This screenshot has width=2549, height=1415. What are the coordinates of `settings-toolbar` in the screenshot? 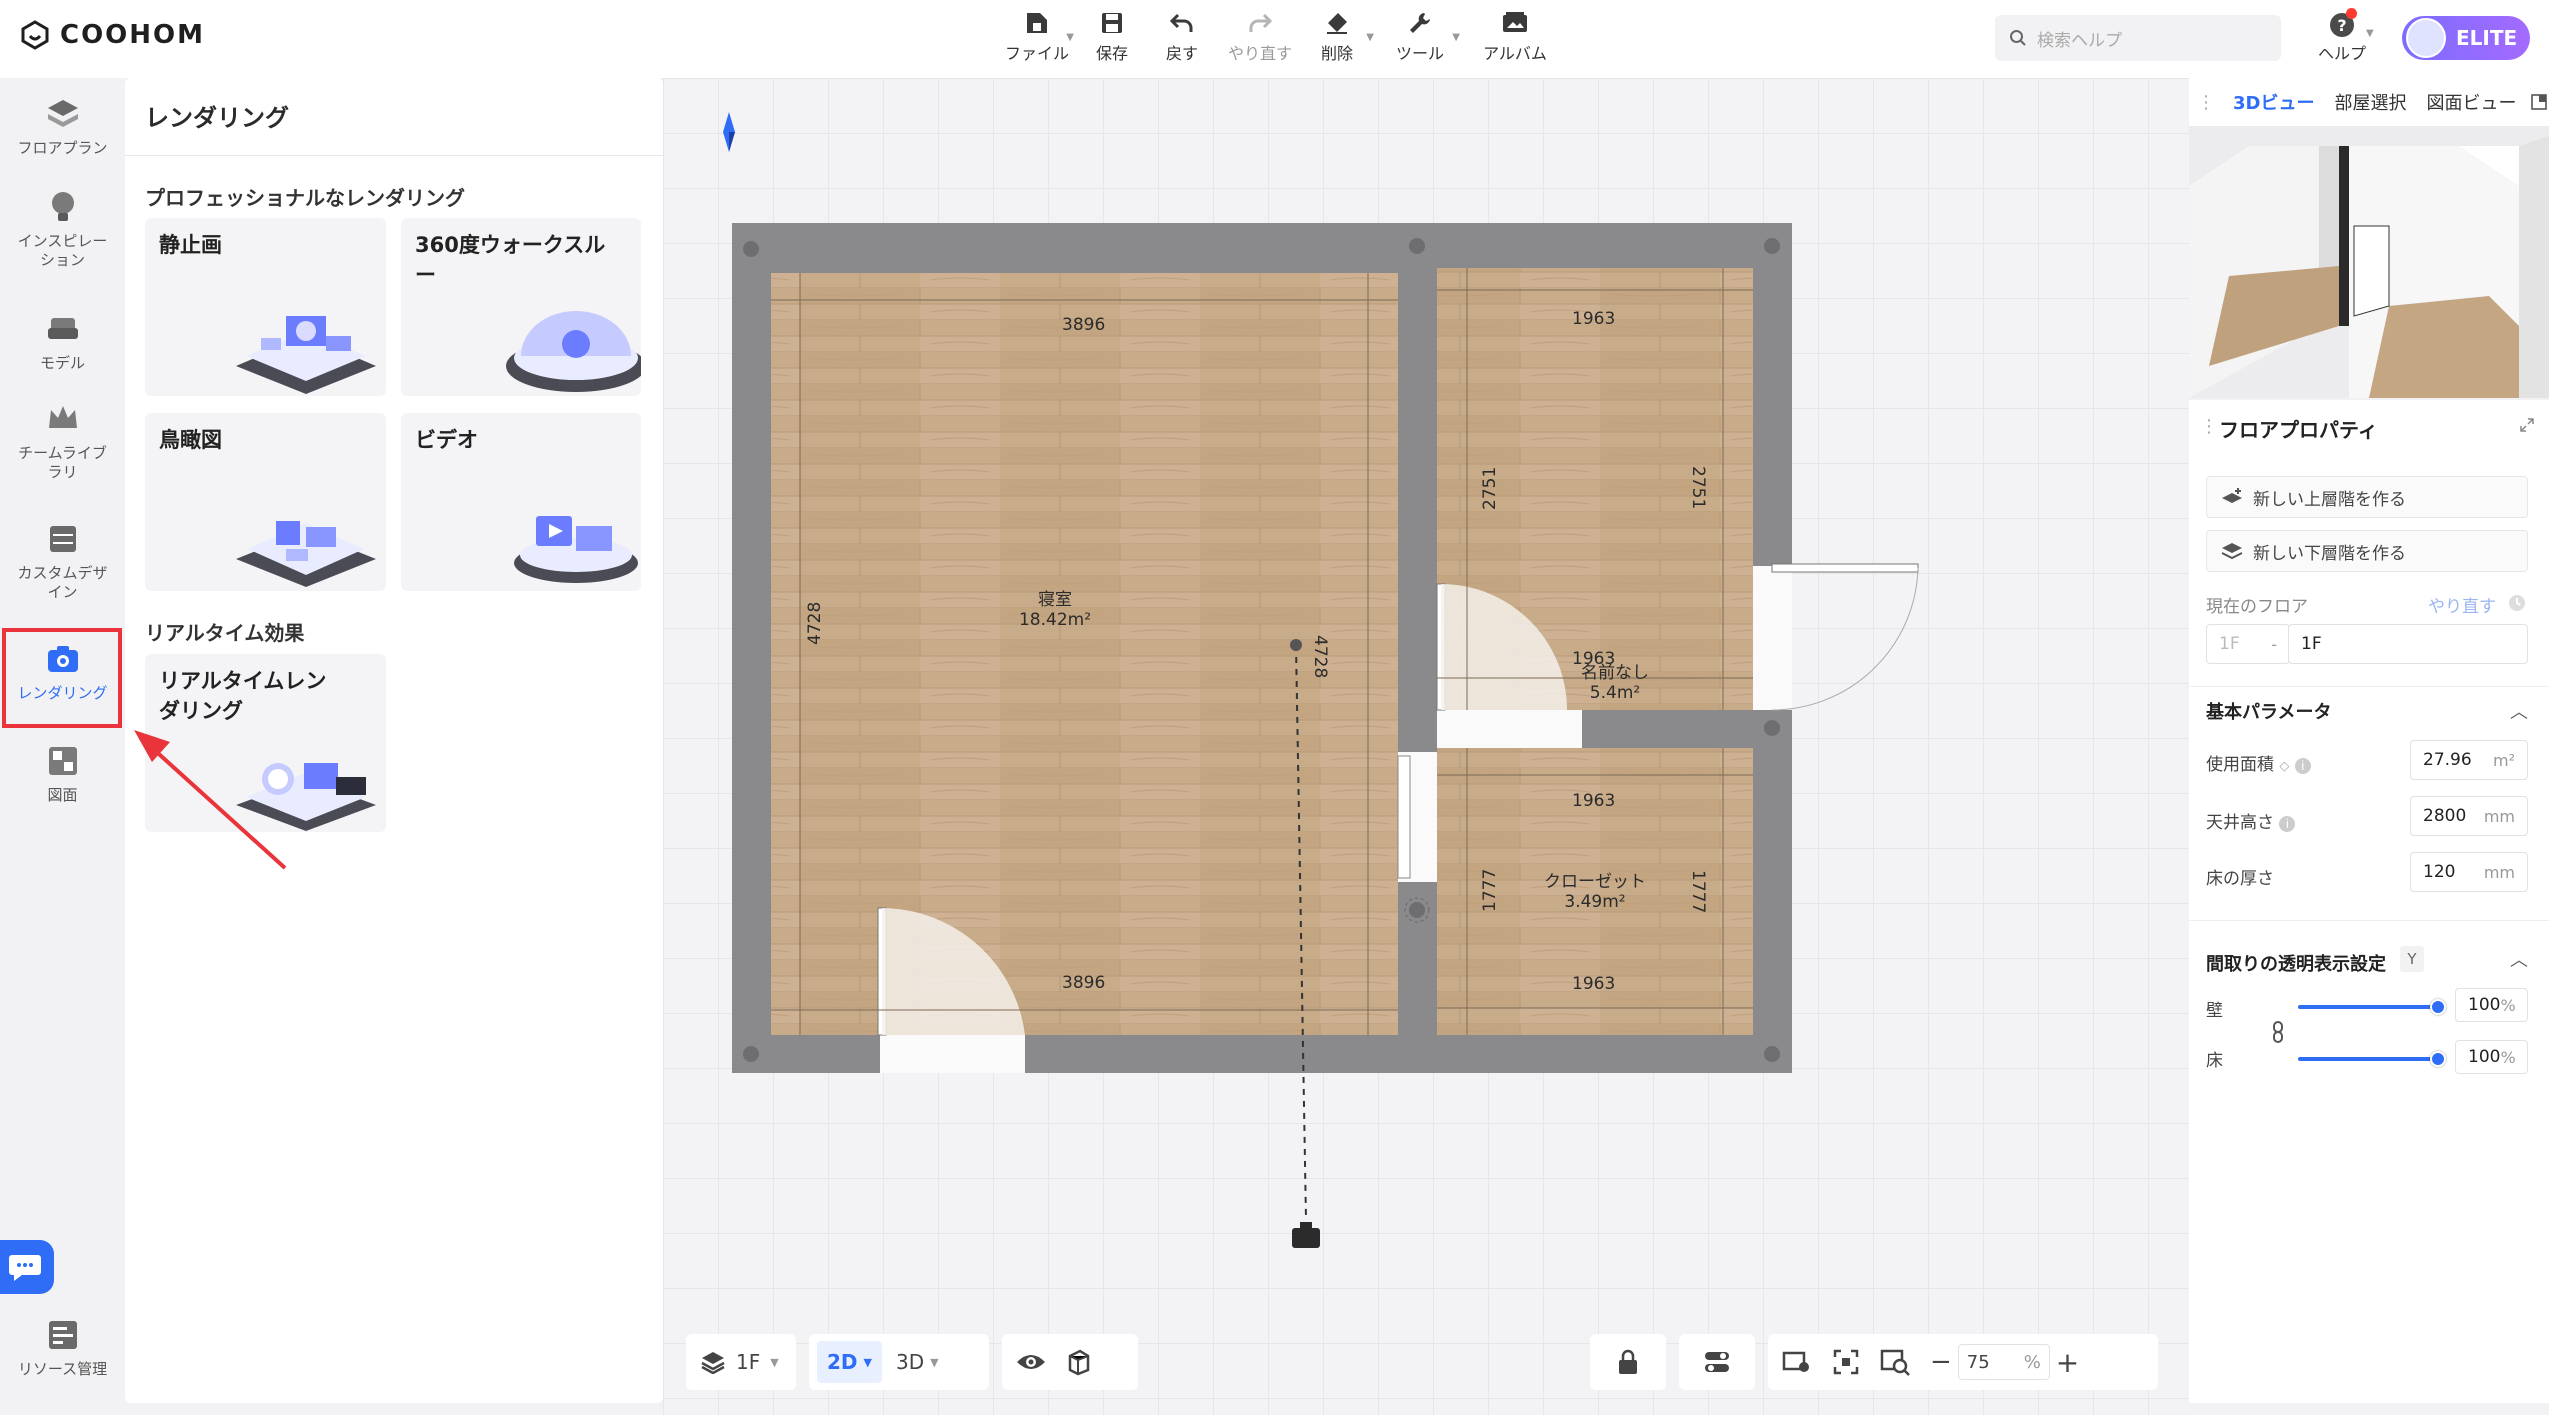 It's located at (1717, 1362).